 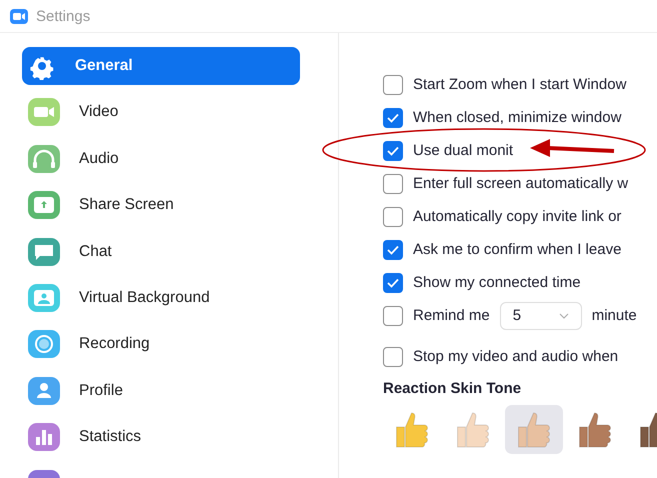 What do you see at coordinates (44, 112) in the screenshot?
I see `video-camera-icon` at bounding box center [44, 112].